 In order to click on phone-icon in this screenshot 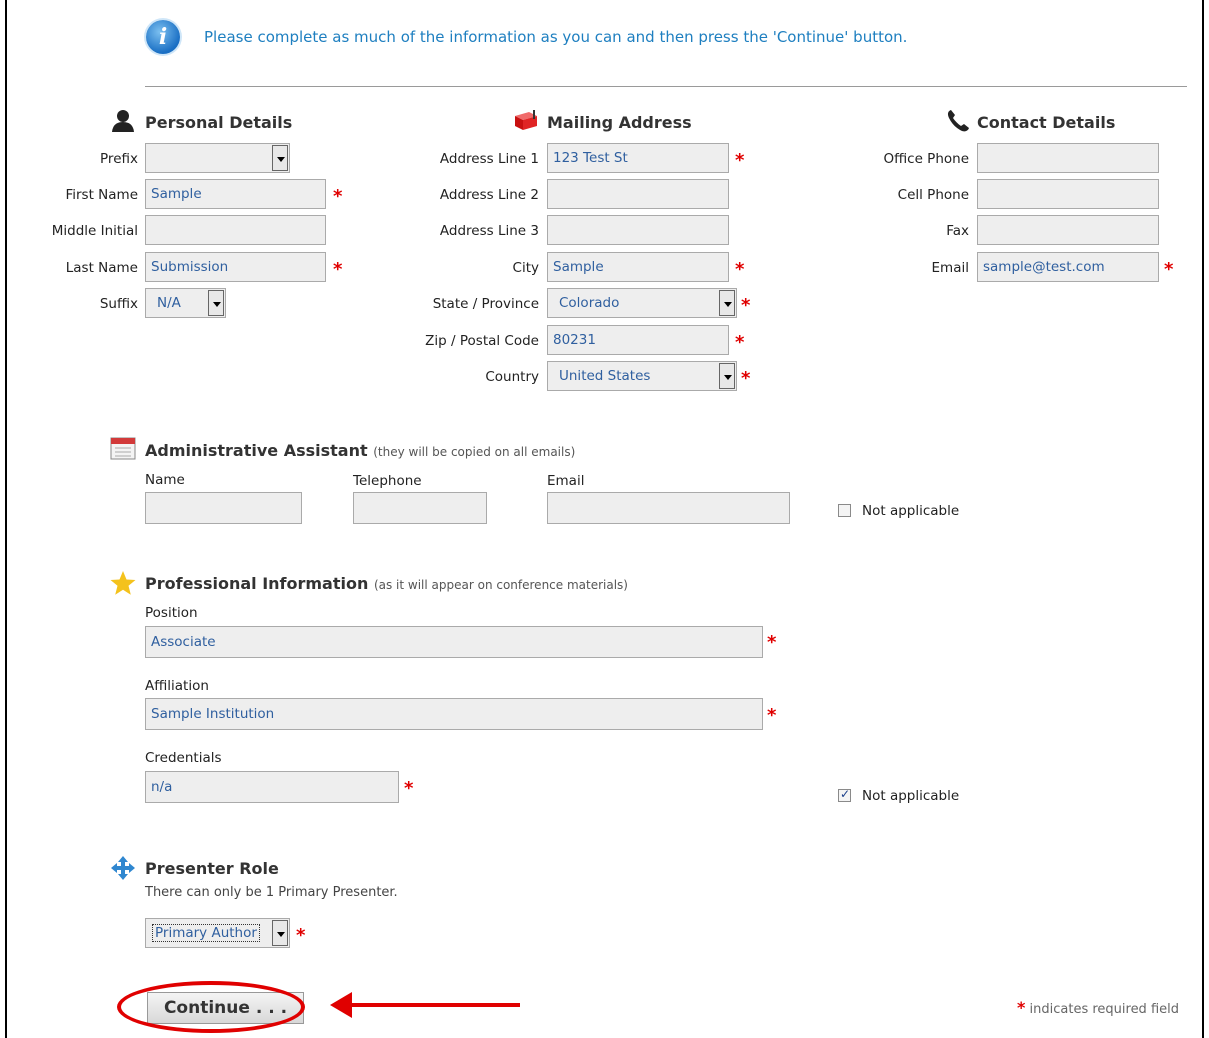, I will do `click(958, 121)`.